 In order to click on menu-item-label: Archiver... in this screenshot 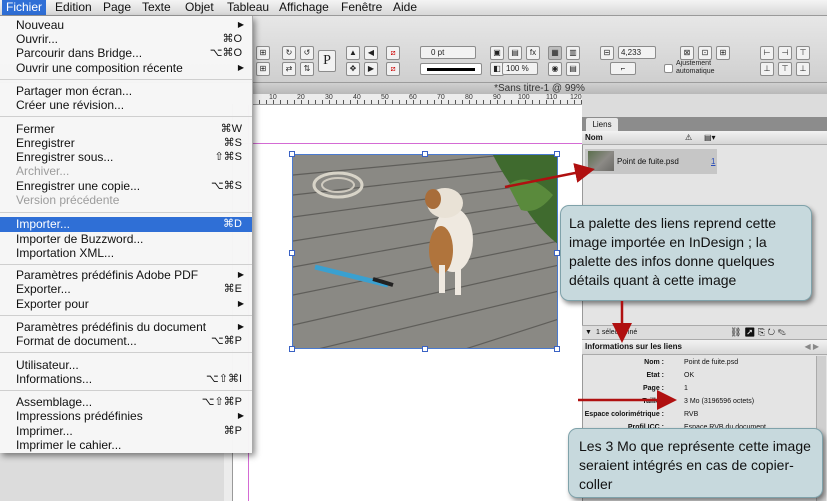, I will do `click(43, 171)`.